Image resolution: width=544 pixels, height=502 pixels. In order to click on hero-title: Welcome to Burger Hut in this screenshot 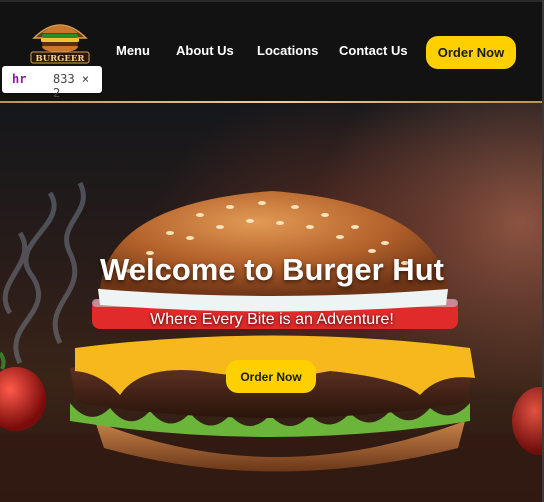, I will do `click(272, 269)`.